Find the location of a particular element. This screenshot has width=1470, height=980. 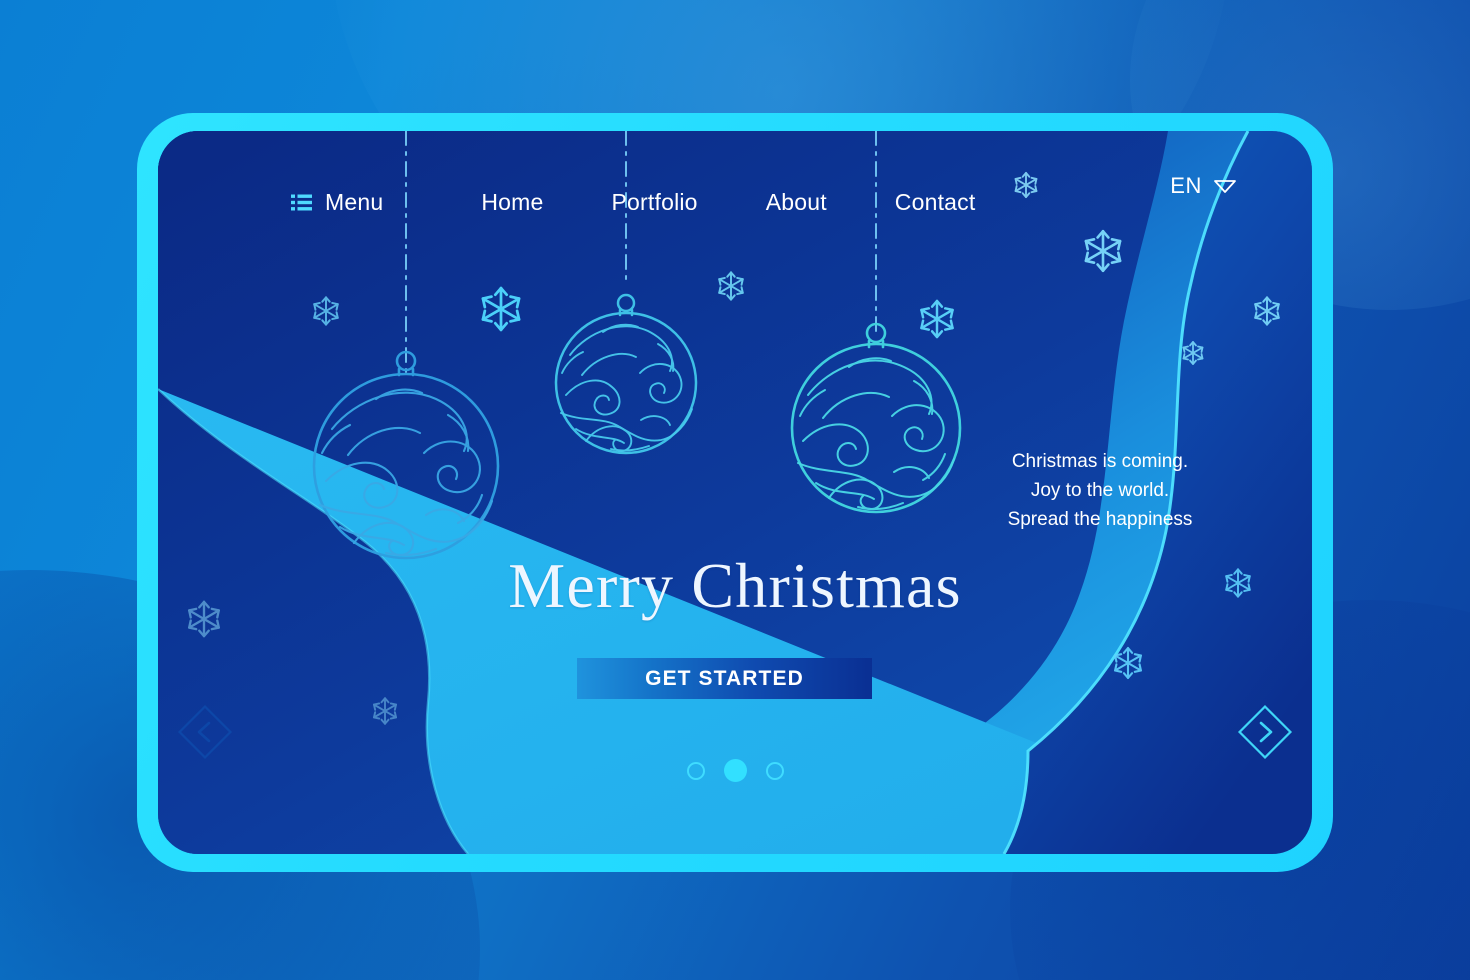

carousel-dots is located at coordinates (735, 770).